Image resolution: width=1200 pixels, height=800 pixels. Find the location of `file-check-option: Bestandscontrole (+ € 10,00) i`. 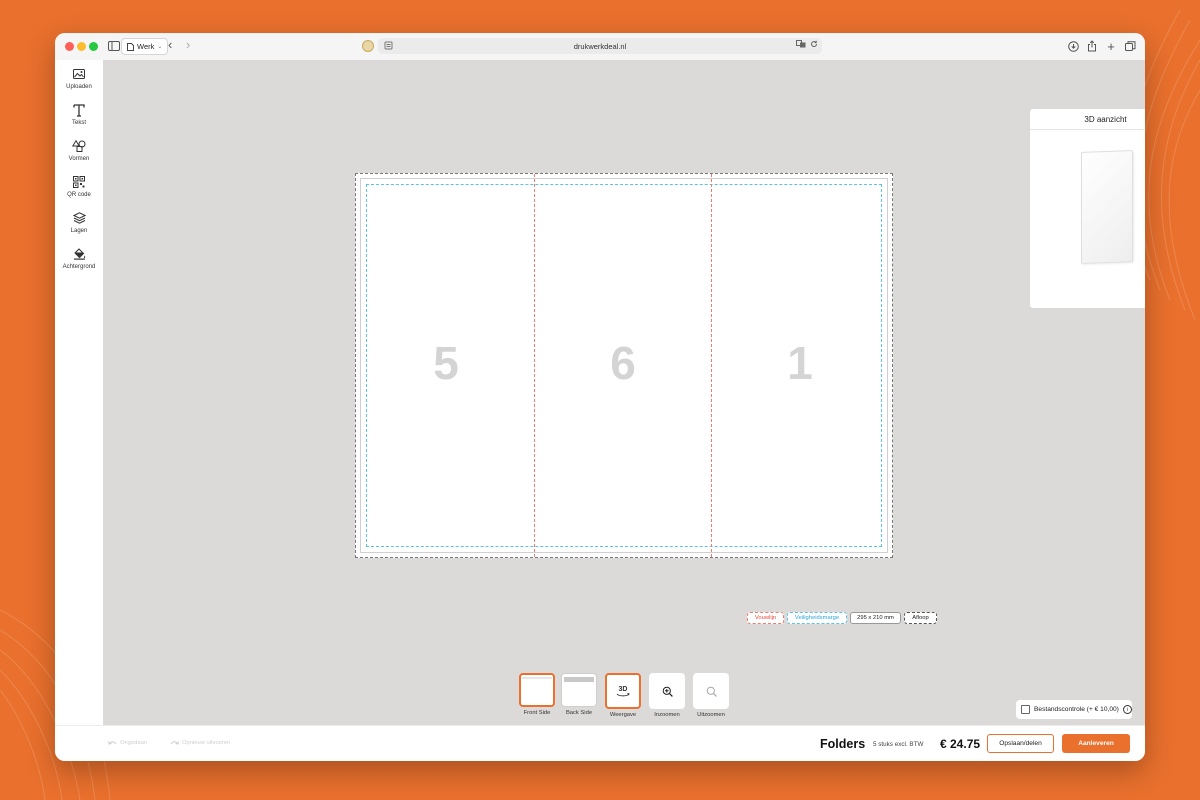

file-check-option: Bestandscontrole (+ € 10,00) i is located at coordinates (1074, 709).